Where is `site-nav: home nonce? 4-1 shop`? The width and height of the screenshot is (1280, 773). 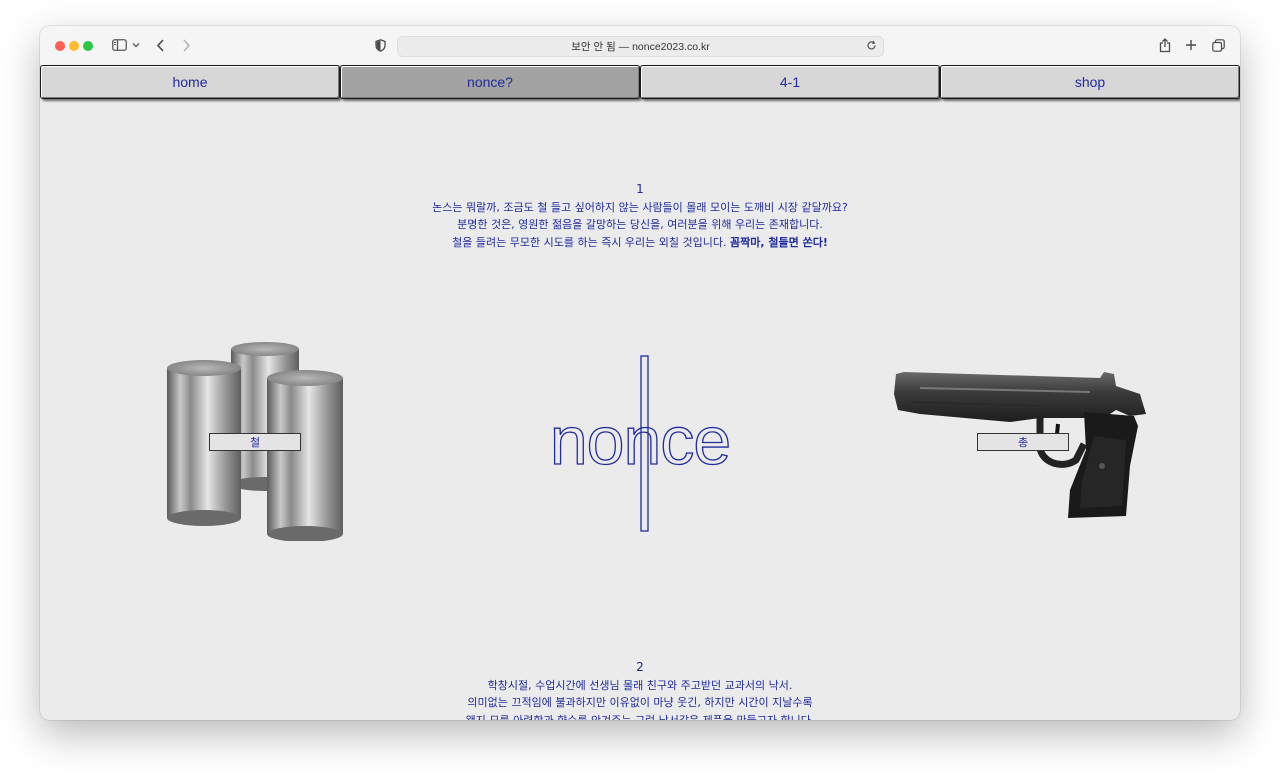 site-nav: home nonce? 4-1 shop is located at coordinates (640, 83).